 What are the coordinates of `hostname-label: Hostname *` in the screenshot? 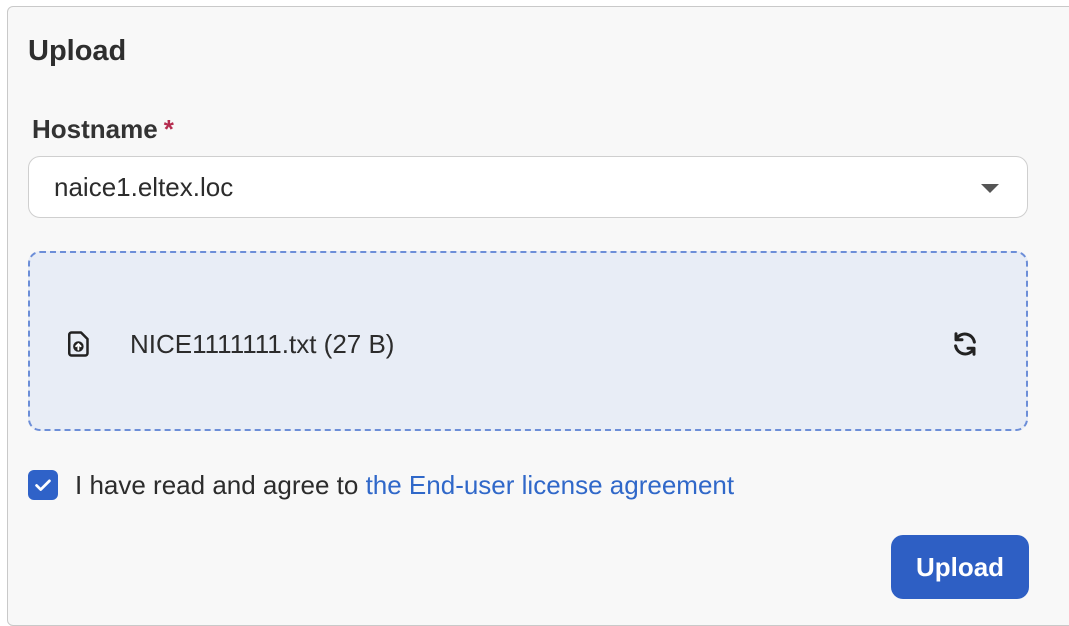 It's located at (103, 129).